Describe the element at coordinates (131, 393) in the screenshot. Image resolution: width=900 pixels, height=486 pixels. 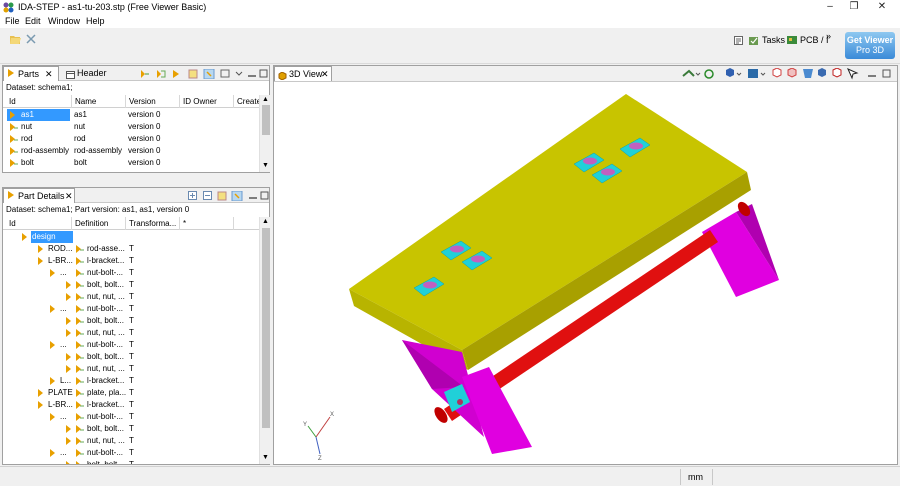
I see `tree-row: PLATE plate, pla... T` at that location.